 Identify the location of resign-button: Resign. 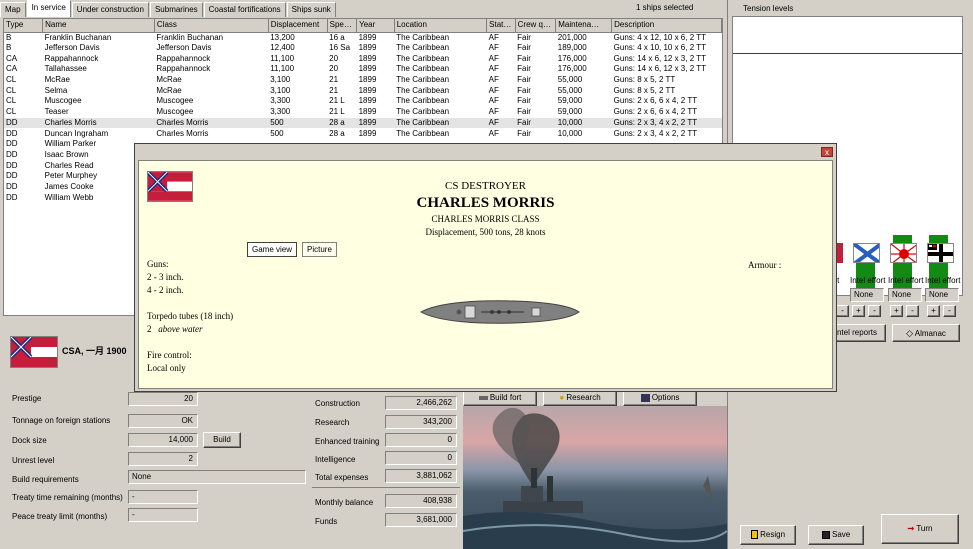
(768, 535).